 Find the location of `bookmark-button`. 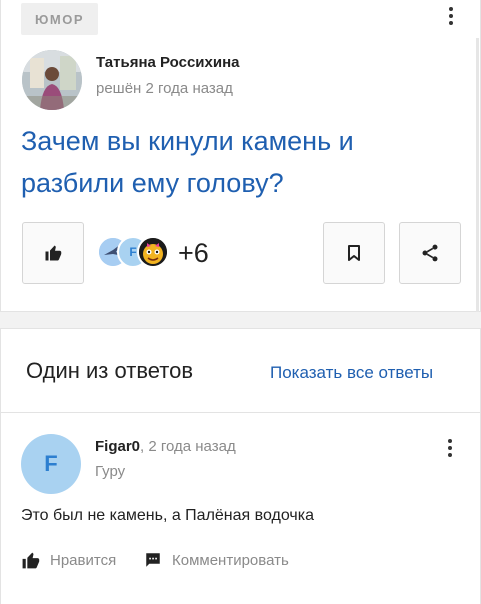

bookmark-button is located at coordinates (354, 253).